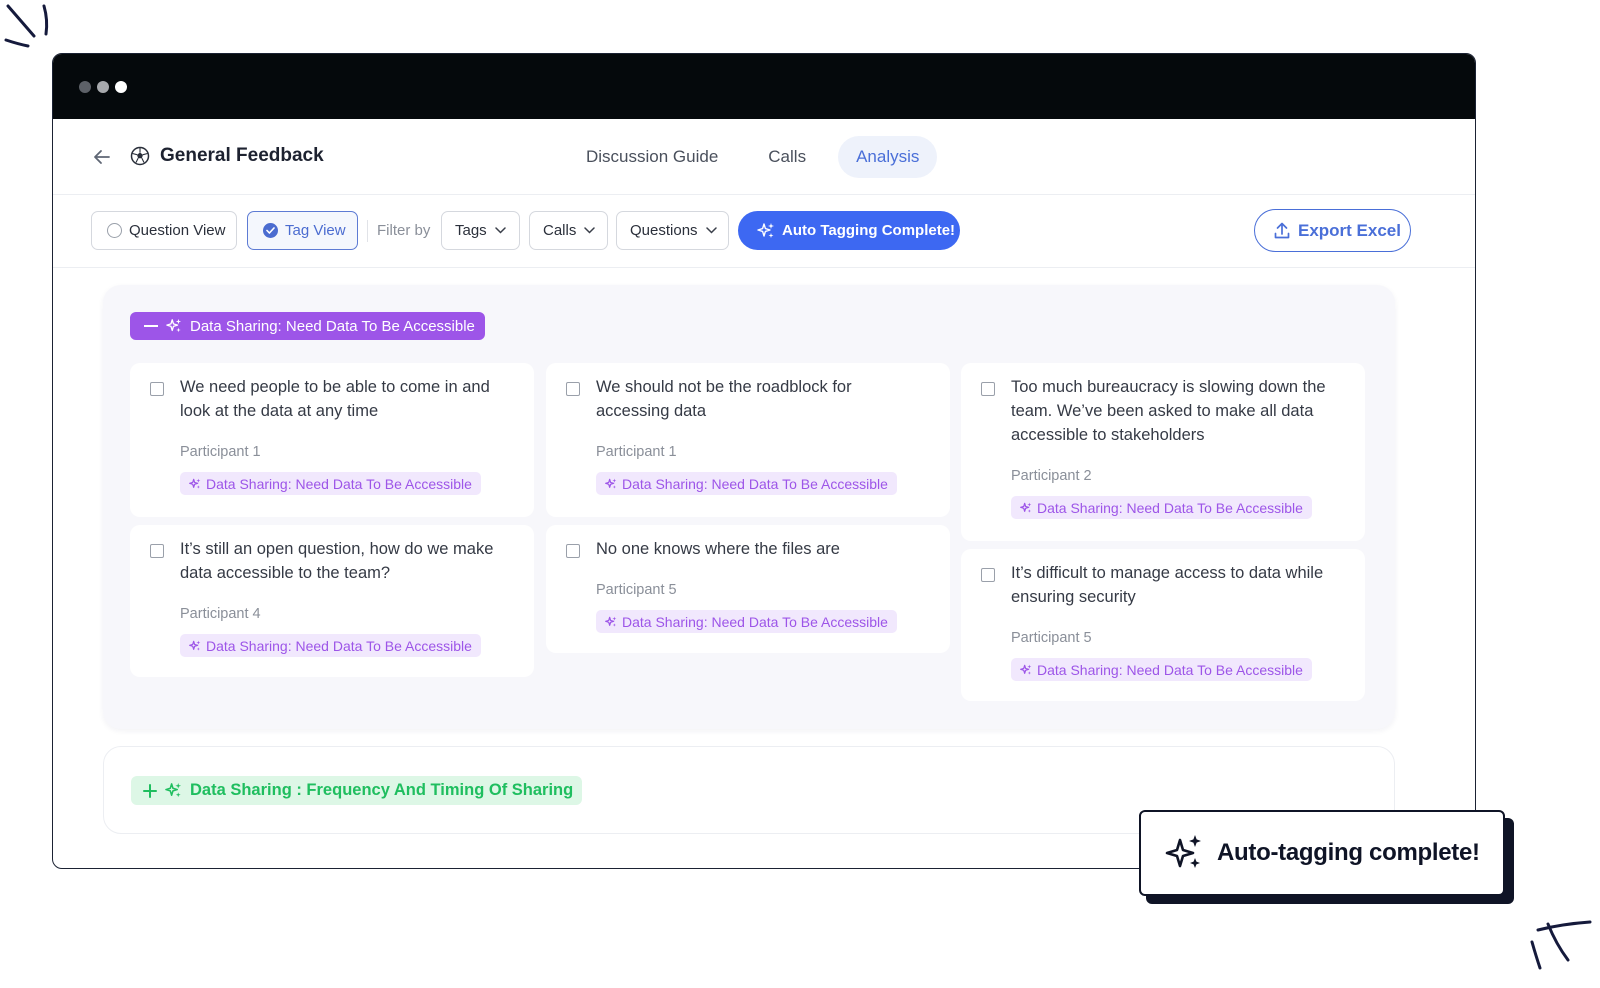 The image size is (1600, 988). Describe the element at coordinates (270, 230) in the screenshot. I see `check-circle-icon` at that location.